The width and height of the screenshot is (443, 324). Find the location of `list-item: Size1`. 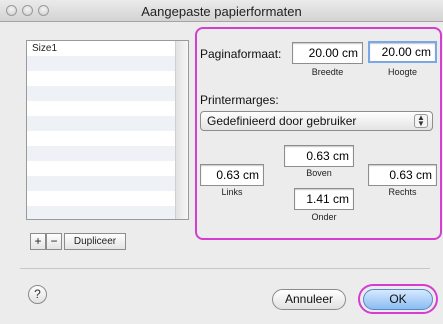

list-item: Size1 is located at coordinates (107, 48).